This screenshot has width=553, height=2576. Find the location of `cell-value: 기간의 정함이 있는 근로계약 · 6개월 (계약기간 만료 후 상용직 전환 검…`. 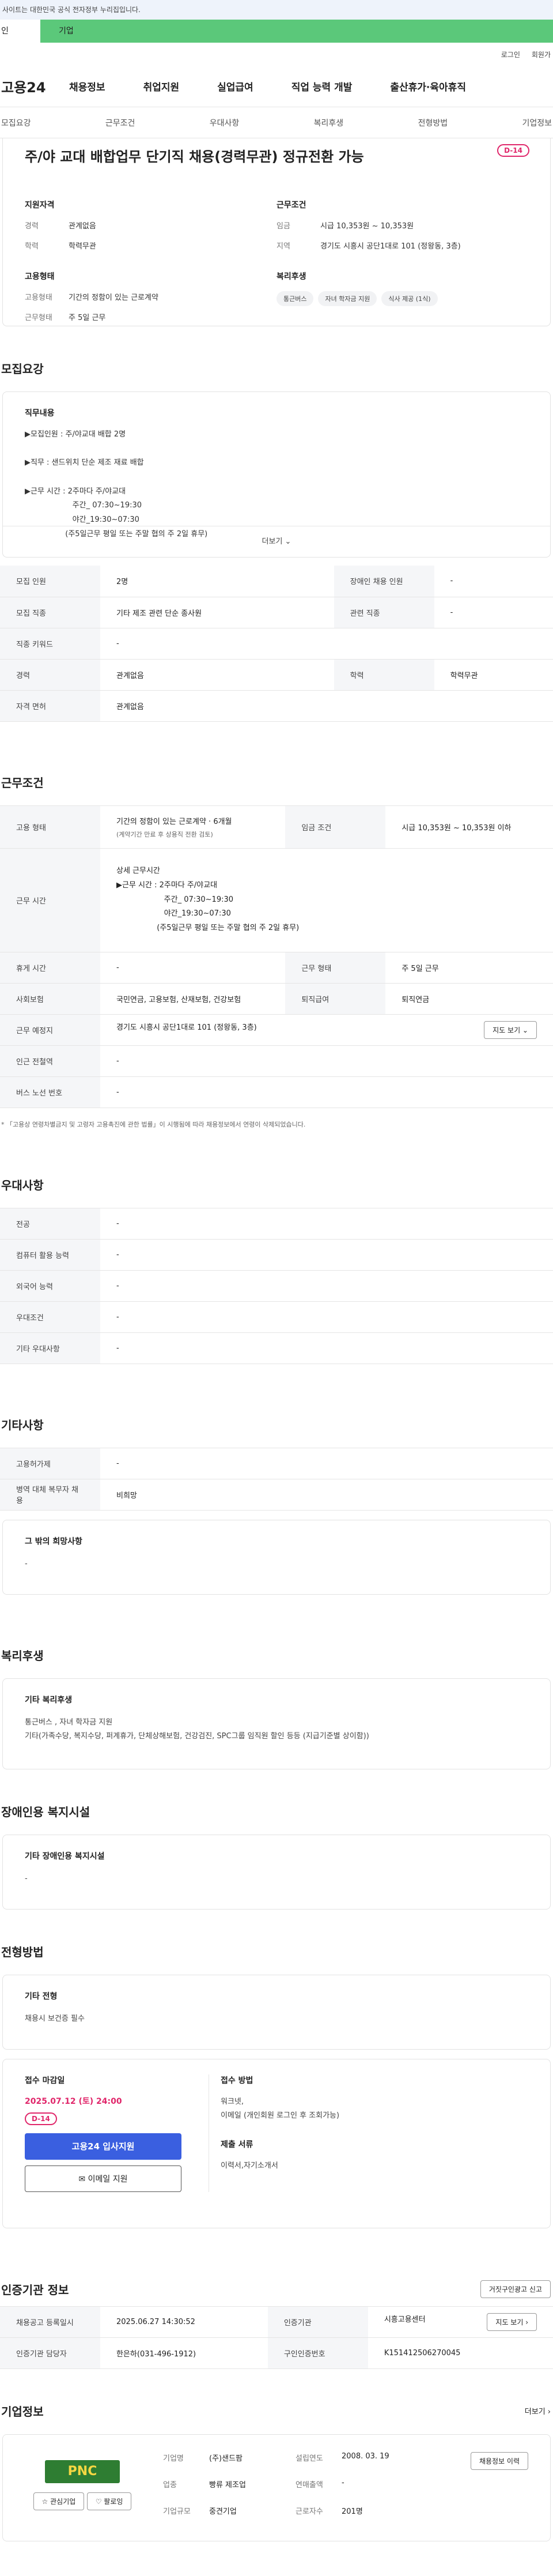

cell-value: 기간의 정함이 있는 근로계약 · 6개월 (계약기간 만료 후 상용직 전환 검… is located at coordinates (193, 827).